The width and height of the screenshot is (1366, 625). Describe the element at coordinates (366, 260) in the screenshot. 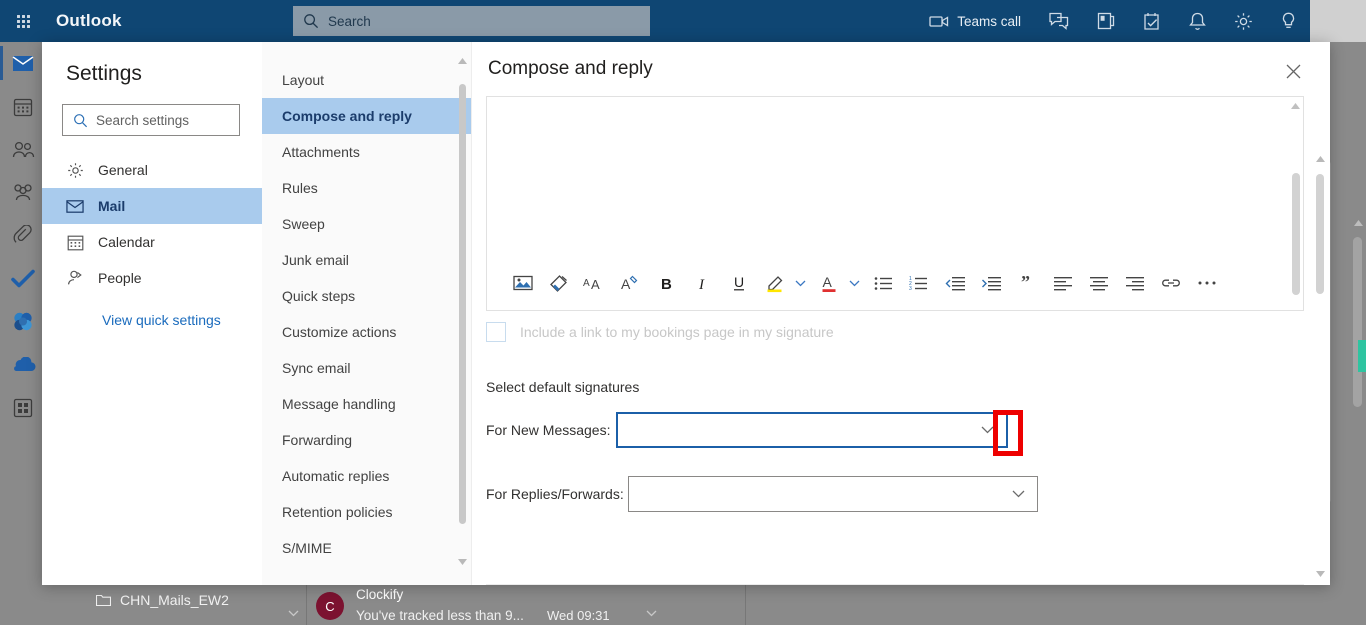

I see `category-item-junk-email: Junk email` at that location.